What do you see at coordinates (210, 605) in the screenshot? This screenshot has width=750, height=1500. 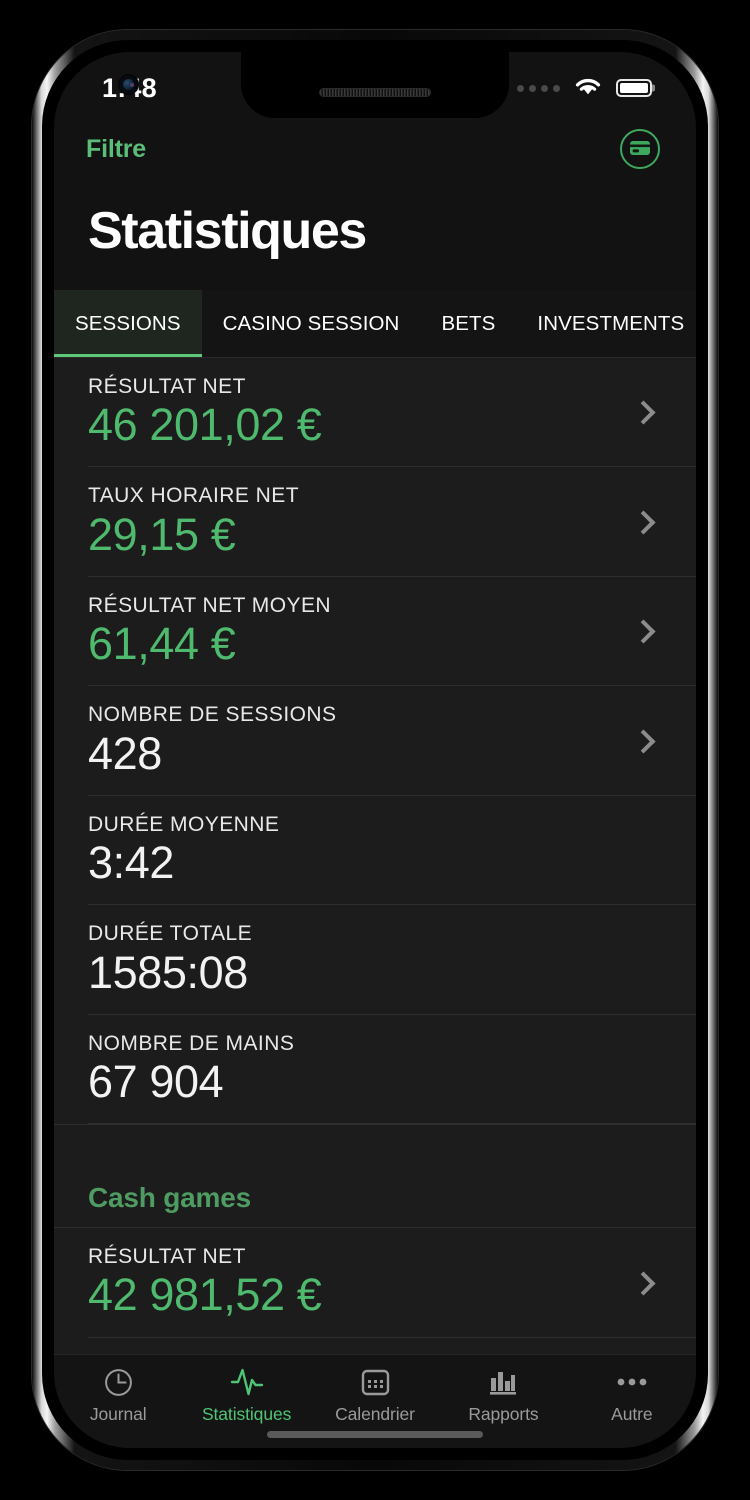 I see `stat-label: RÉSULTAT NET MOYEN` at bounding box center [210, 605].